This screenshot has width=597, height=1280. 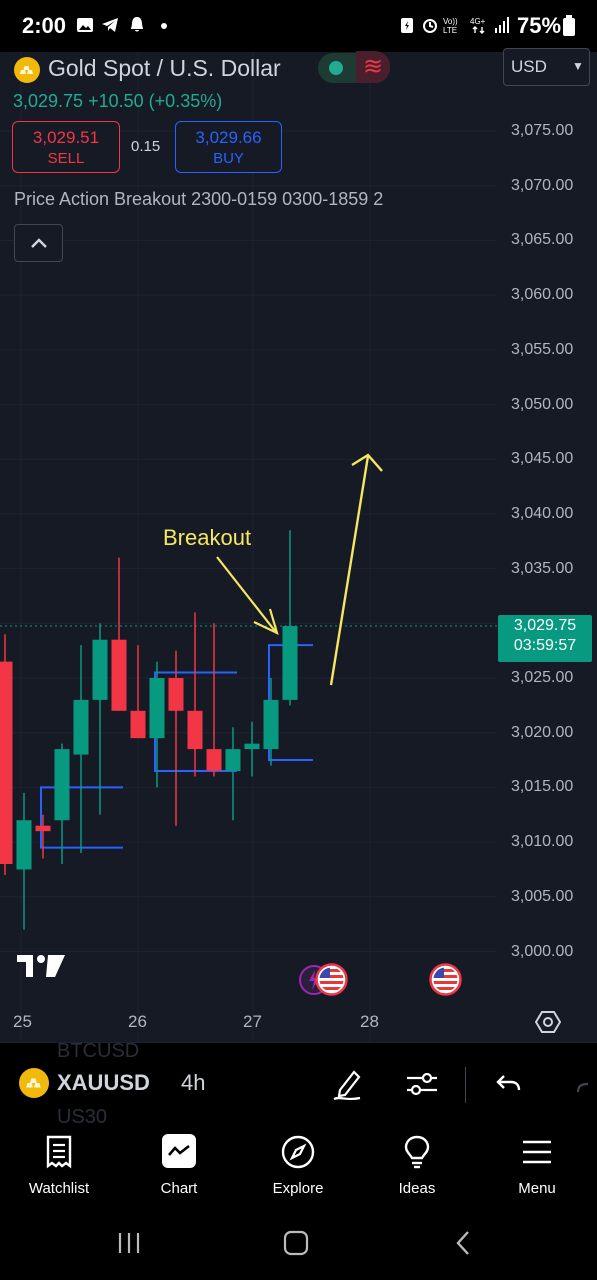 I want to click on watchlist-icon, so click(x=59, y=1152).